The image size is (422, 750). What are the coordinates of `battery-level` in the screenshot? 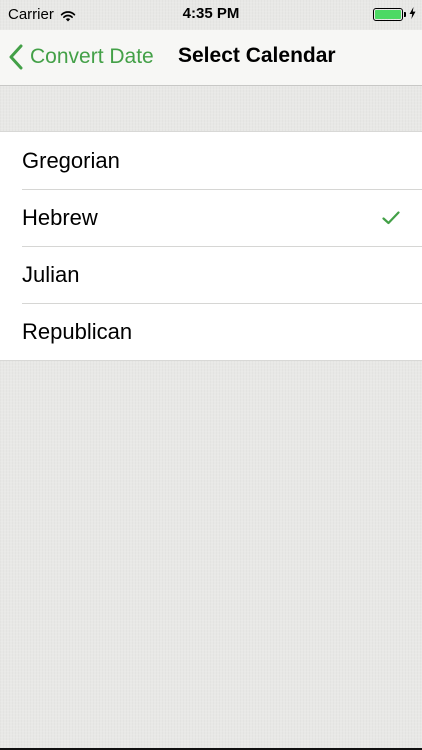 It's located at (388, 14).